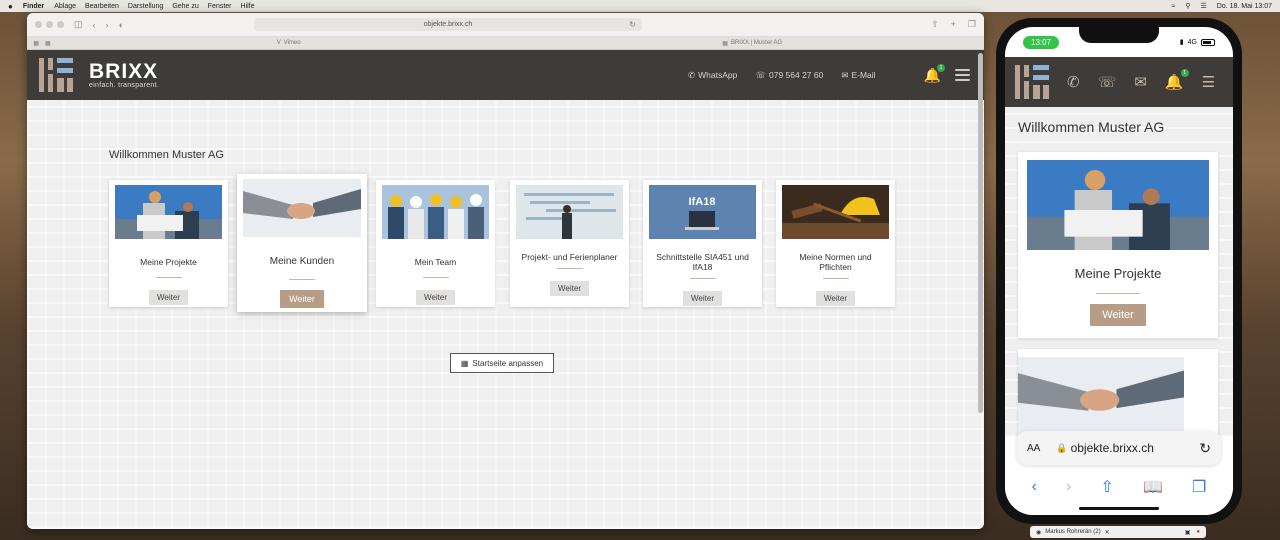  What do you see at coordinates (1119, 35) in the screenshot?
I see `phone-notch` at bounding box center [1119, 35].